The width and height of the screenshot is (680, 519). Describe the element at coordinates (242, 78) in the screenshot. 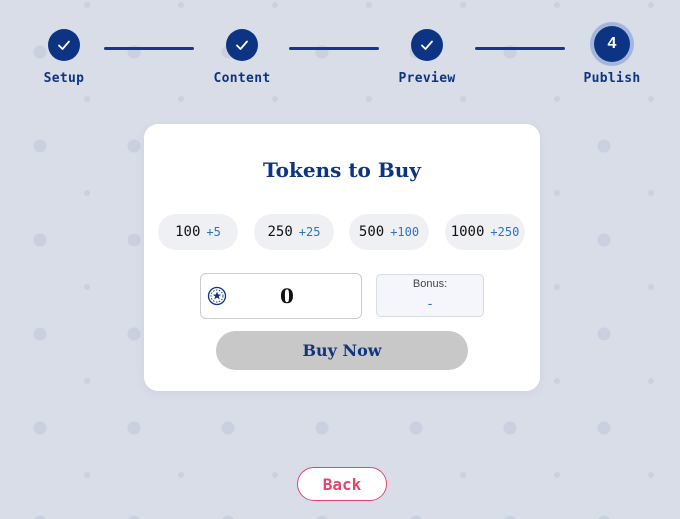

I see `step-label-content: Content` at that location.